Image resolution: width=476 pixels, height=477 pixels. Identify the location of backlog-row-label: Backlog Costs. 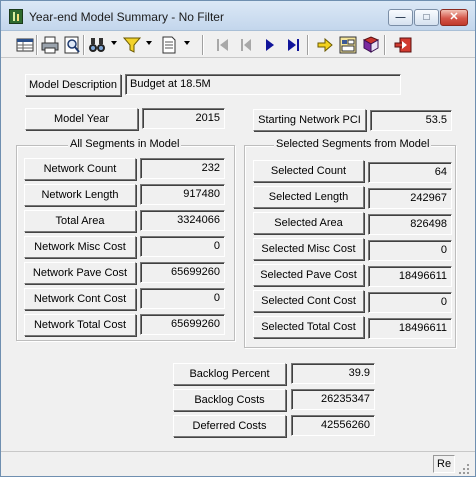
(229, 400).